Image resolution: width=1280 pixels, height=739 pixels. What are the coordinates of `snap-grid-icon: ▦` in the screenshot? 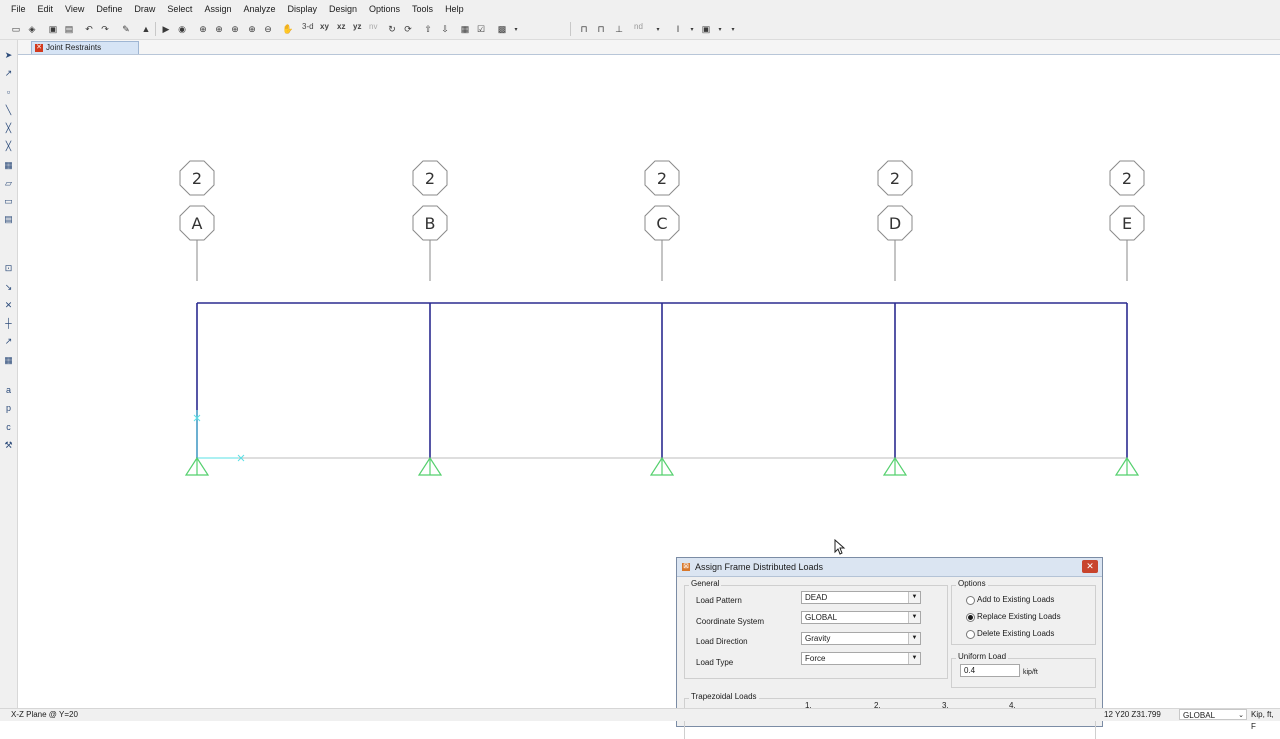 It's located at (8, 360).